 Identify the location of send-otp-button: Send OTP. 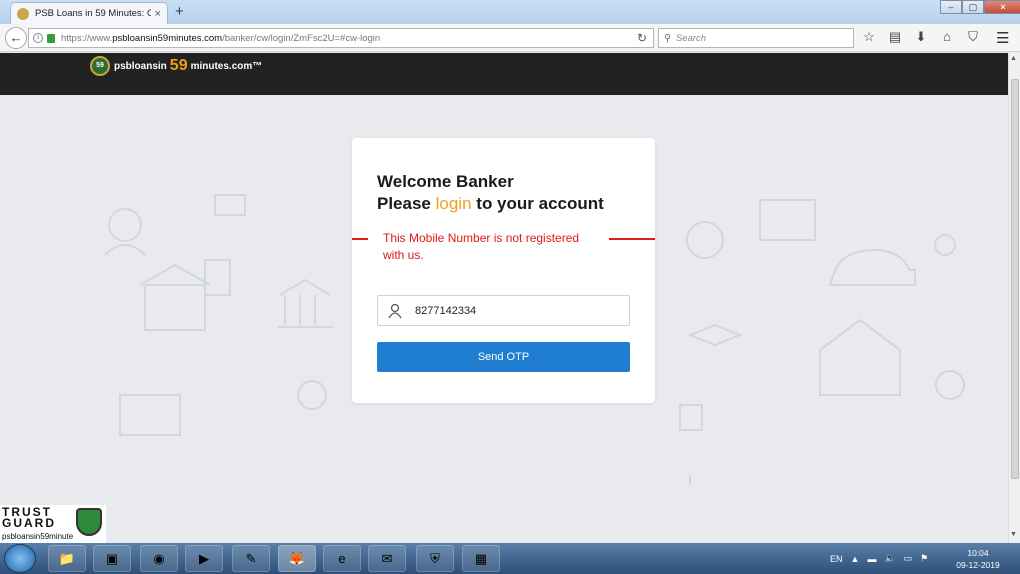
(503, 357).